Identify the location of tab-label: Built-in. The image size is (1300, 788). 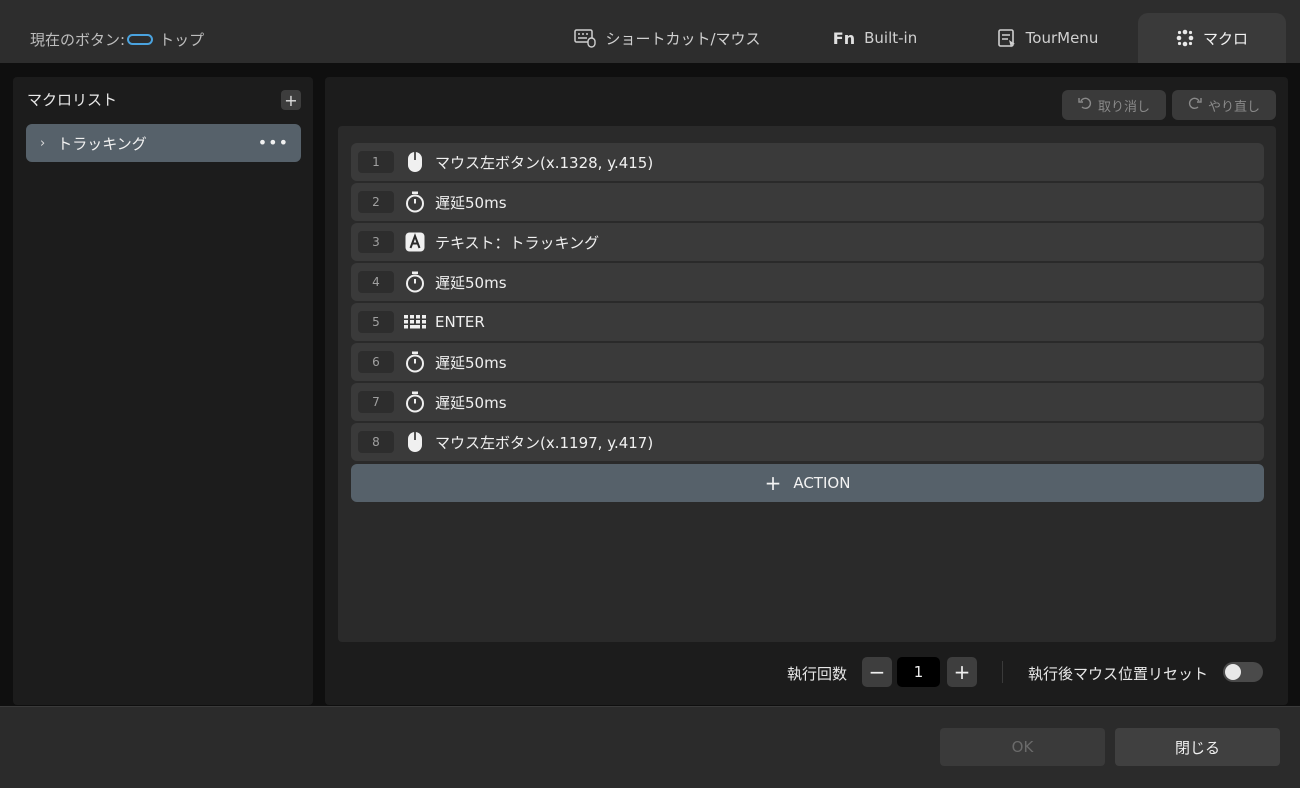
(891, 38).